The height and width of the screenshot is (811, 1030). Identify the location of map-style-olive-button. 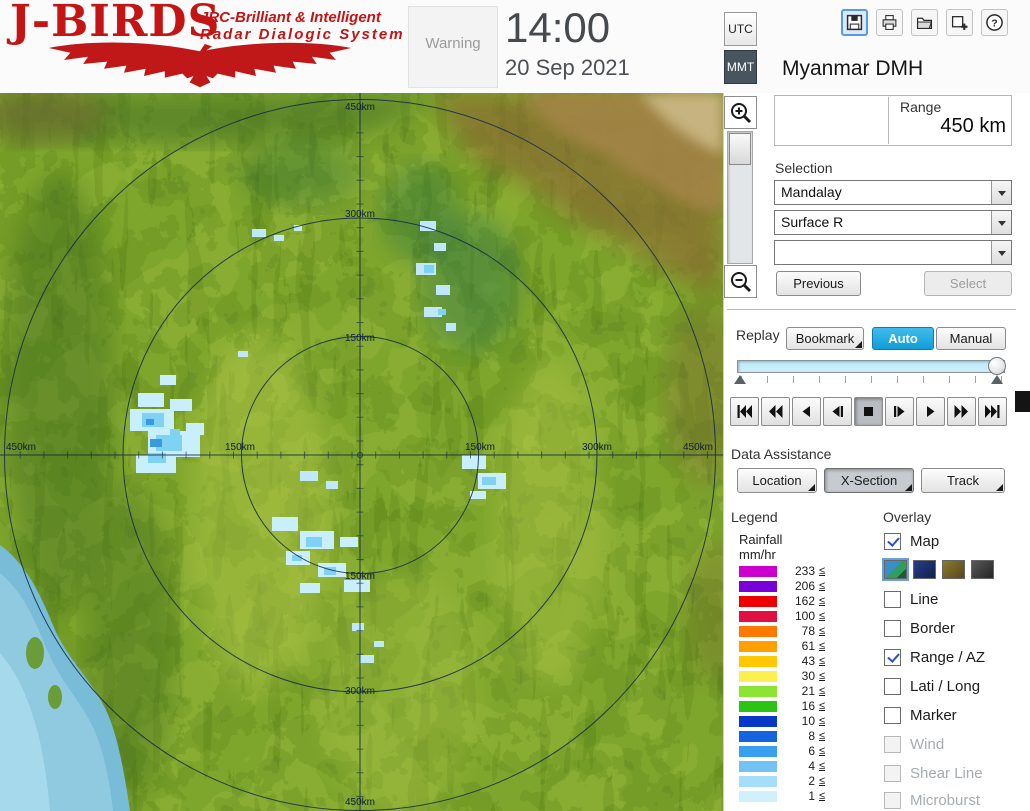
(953, 569).